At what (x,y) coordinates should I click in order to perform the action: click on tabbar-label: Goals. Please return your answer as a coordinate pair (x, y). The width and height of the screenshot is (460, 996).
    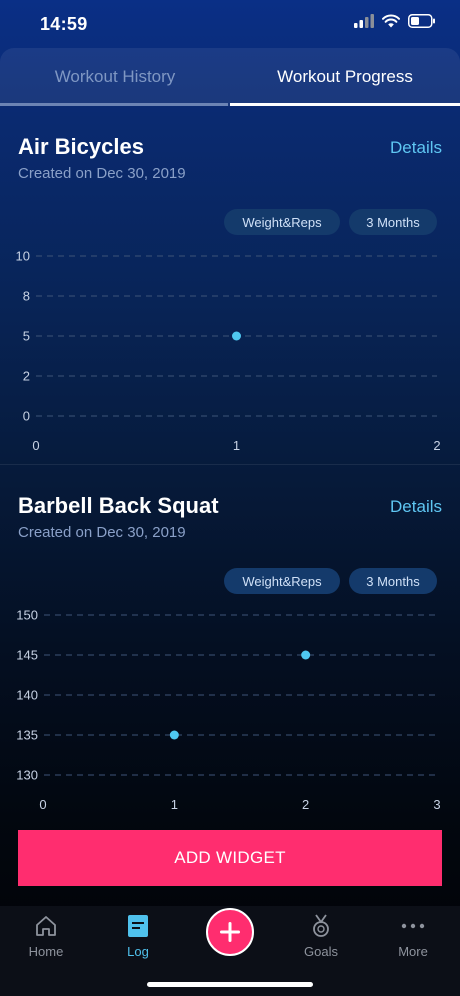
    Looking at the image, I should click on (321, 951).